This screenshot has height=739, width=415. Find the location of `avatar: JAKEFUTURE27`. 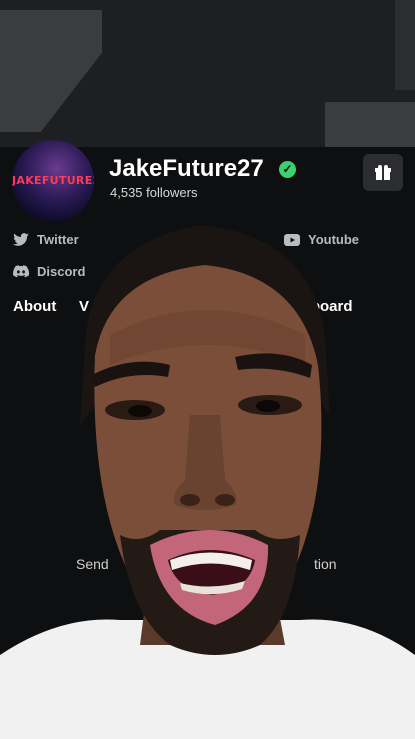

avatar: JAKEFUTURE27 is located at coordinates (53, 181).